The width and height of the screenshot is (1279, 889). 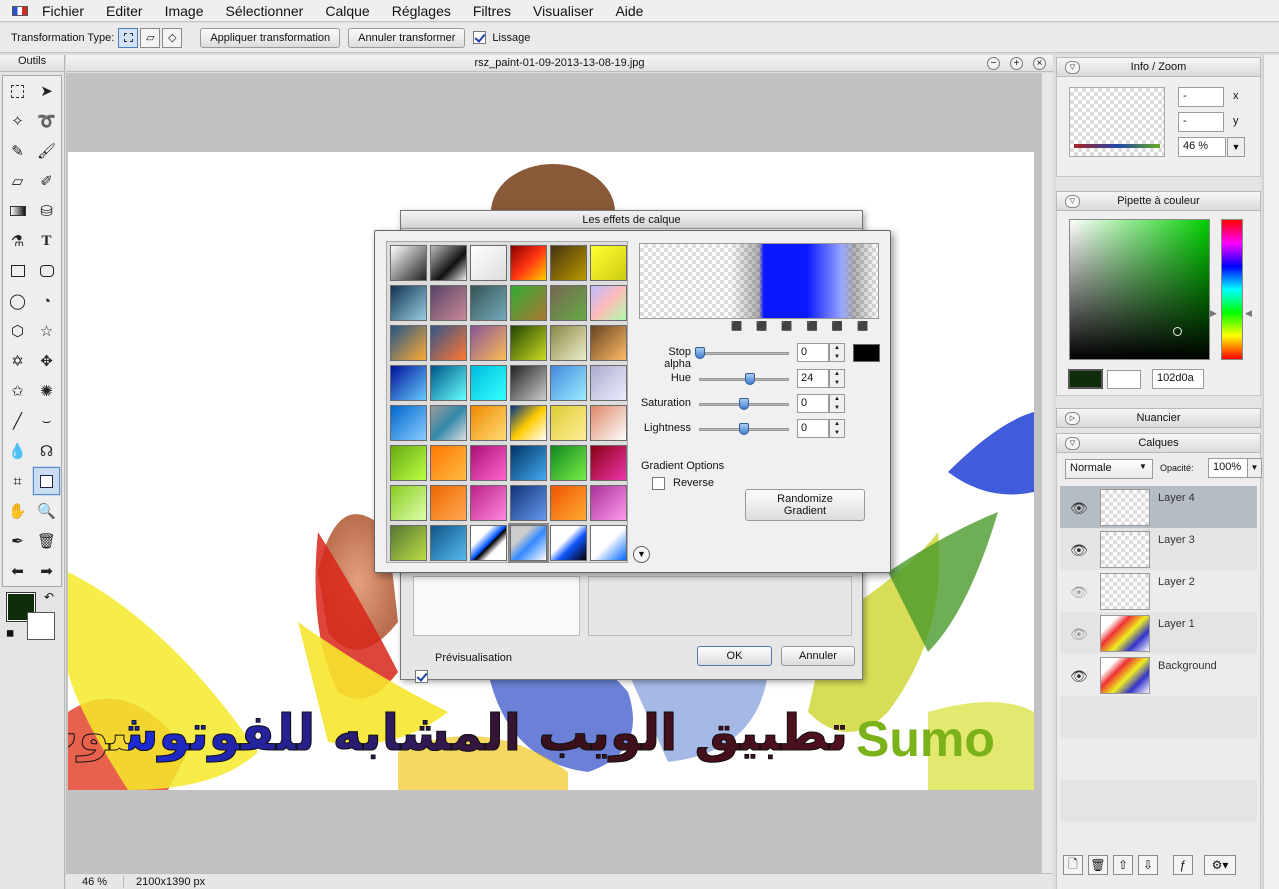 I want to click on zoom-icon: 🔍, so click(x=46, y=511).